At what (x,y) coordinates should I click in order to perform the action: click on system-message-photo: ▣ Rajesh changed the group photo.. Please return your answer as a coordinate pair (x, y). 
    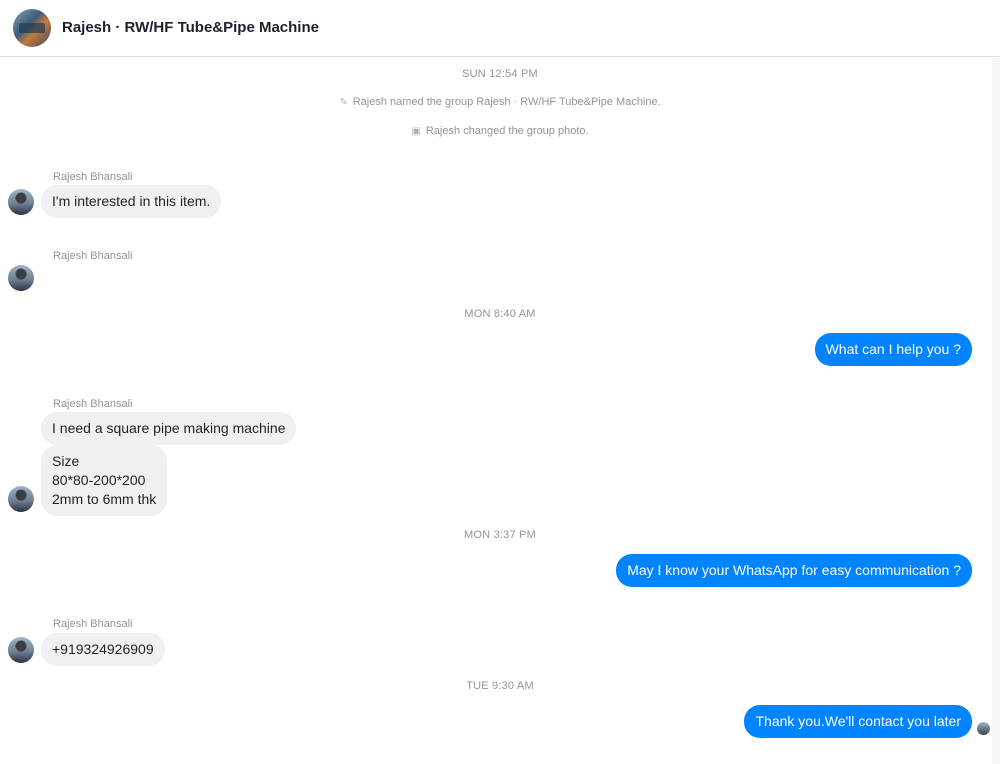
    Looking at the image, I should click on (500, 131).